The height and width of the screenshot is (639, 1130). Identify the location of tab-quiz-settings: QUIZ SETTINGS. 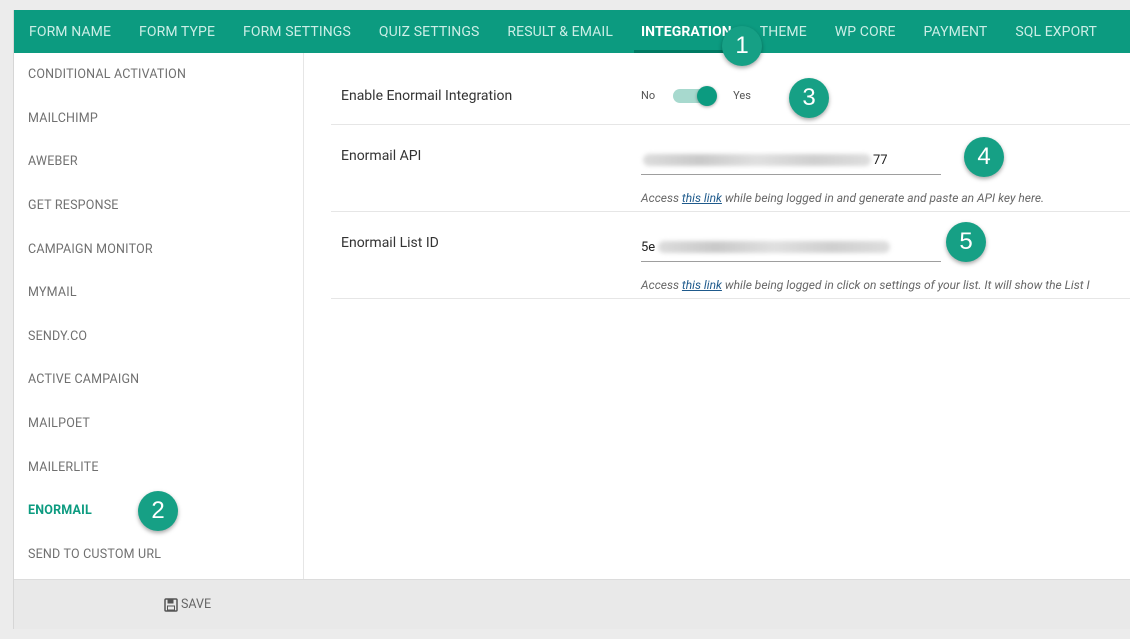
(429, 31).